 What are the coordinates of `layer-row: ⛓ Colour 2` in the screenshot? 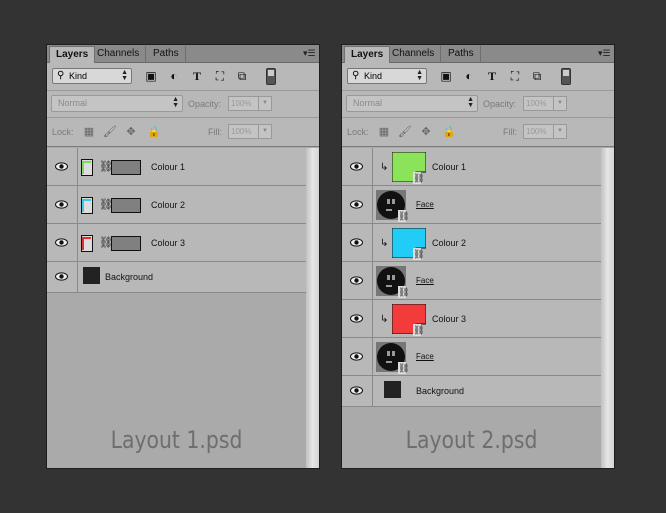 It's located at (183, 205).